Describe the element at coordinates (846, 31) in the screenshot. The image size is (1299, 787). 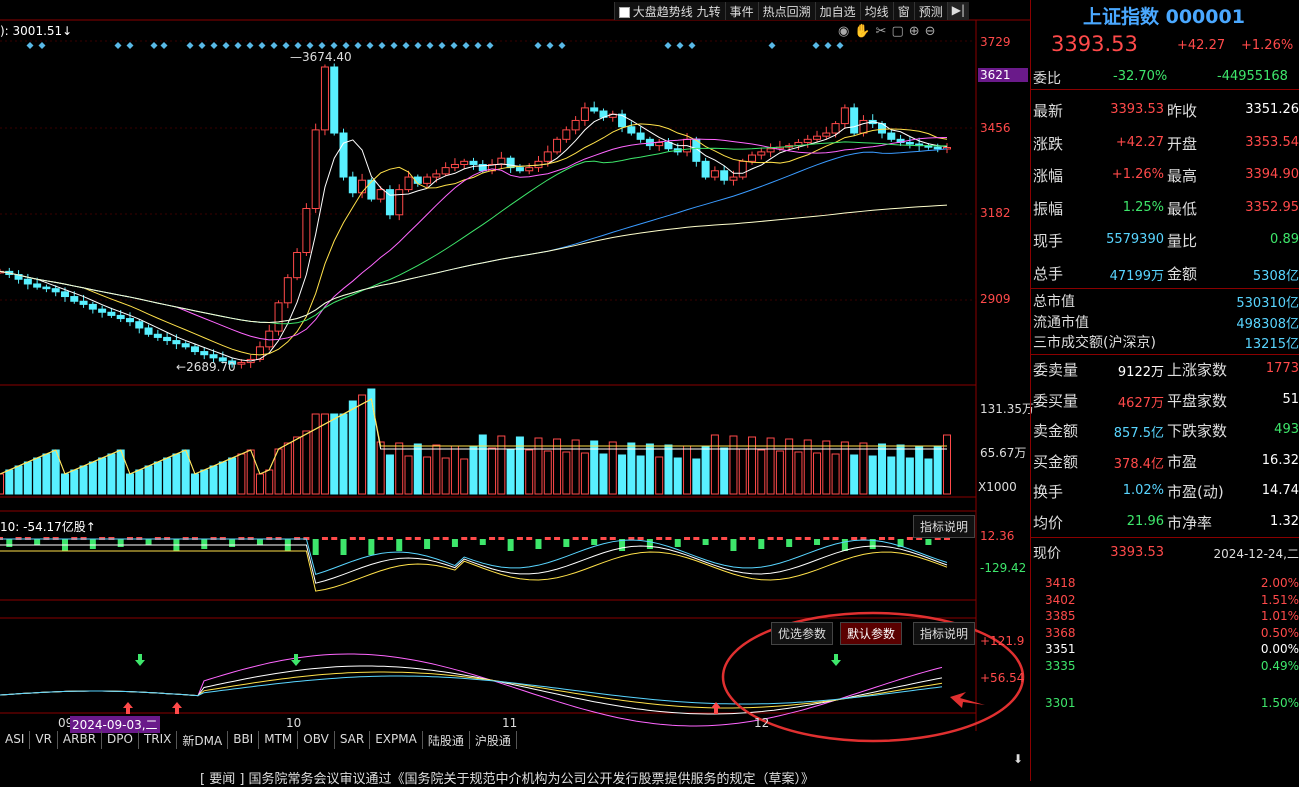
I see `eye-icon: ◉` at that location.